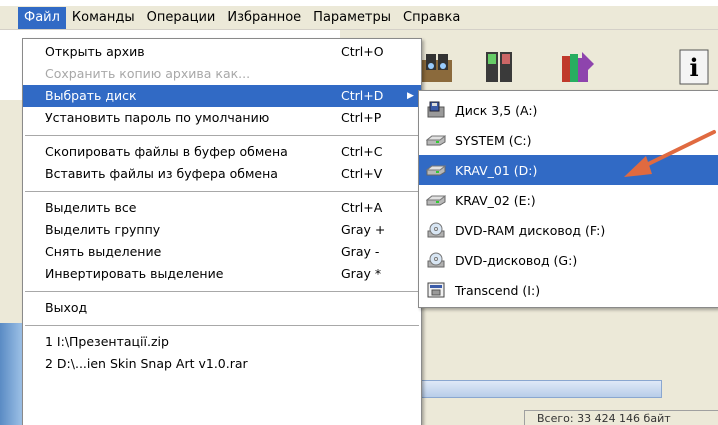 The width and height of the screenshot is (718, 425). Describe the element at coordinates (360, 251) in the screenshot. I see `menu-item-shortcut: Gray -` at that location.